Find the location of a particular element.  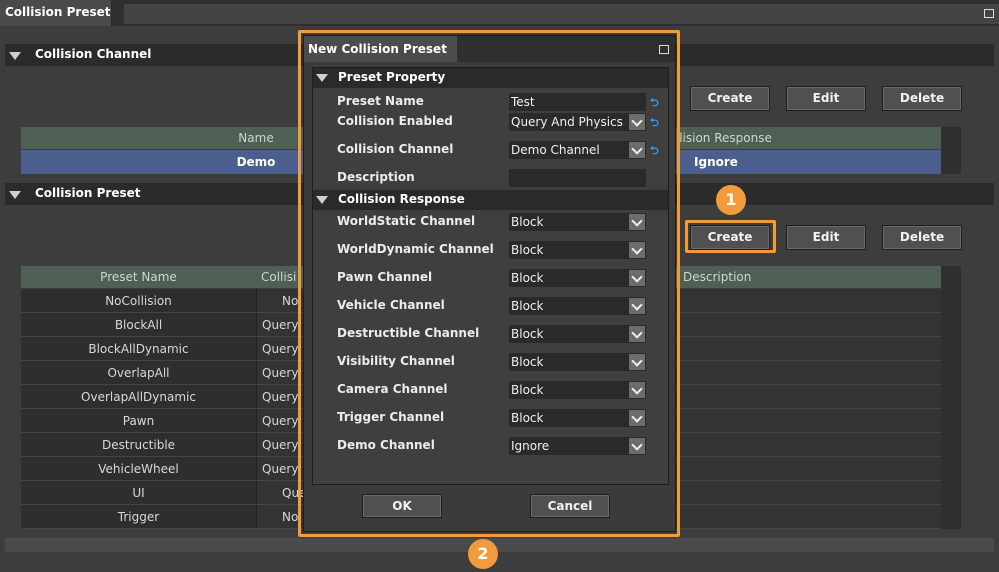

collision-channel-select: Demo Channel is located at coordinates (577, 150).